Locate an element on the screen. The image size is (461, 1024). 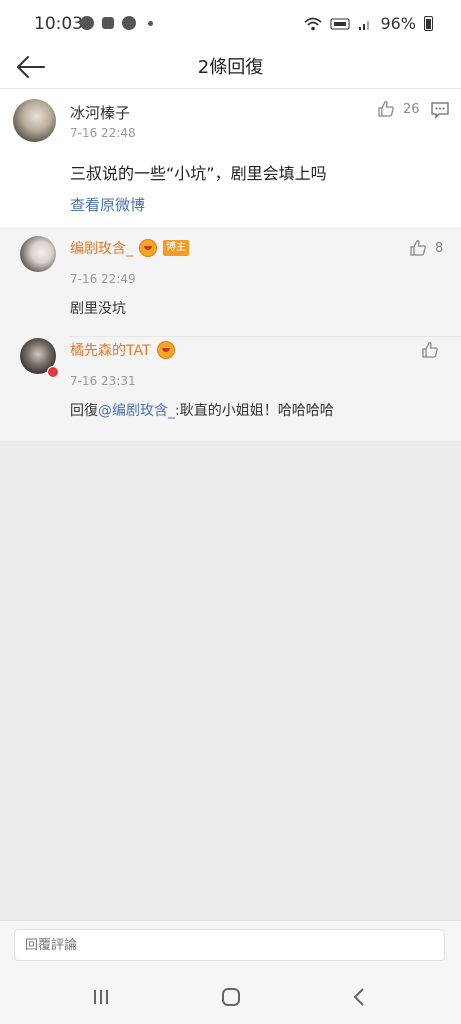
like-button is located at coordinates (430, 350).